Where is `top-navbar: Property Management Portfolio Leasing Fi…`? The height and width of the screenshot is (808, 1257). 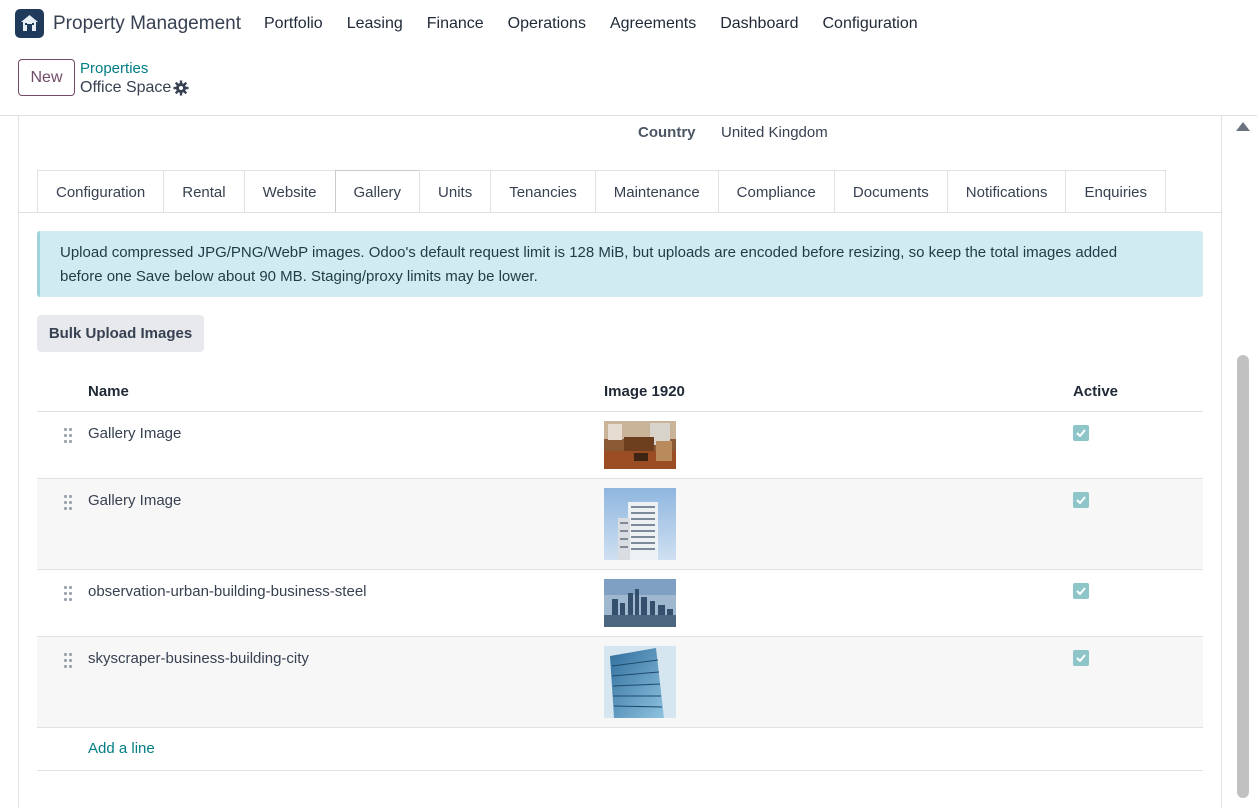 top-navbar: Property Management Portfolio Leasing Fi… is located at coordinates (628, 25).